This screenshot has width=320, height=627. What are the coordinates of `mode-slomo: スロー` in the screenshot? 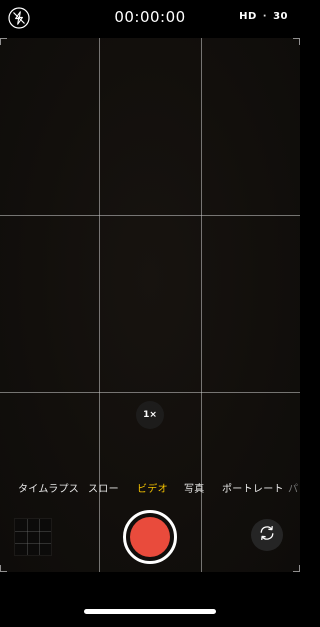 It's located at (103, 487).